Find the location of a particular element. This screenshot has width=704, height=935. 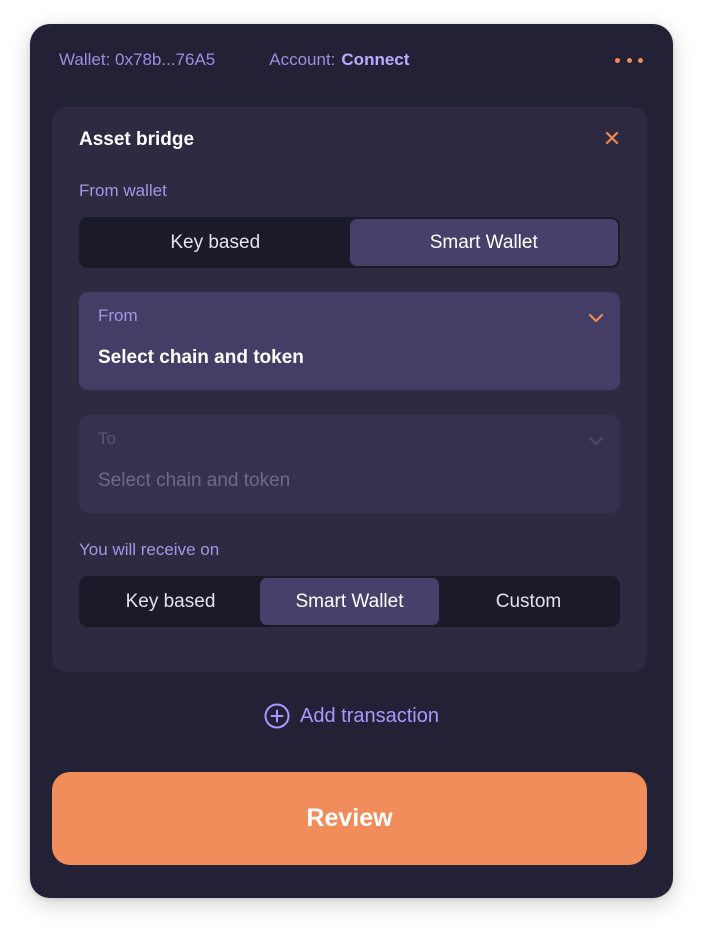

from-wallet-smart-wallet: Smart Wallet is located at coordinates (483, 242).